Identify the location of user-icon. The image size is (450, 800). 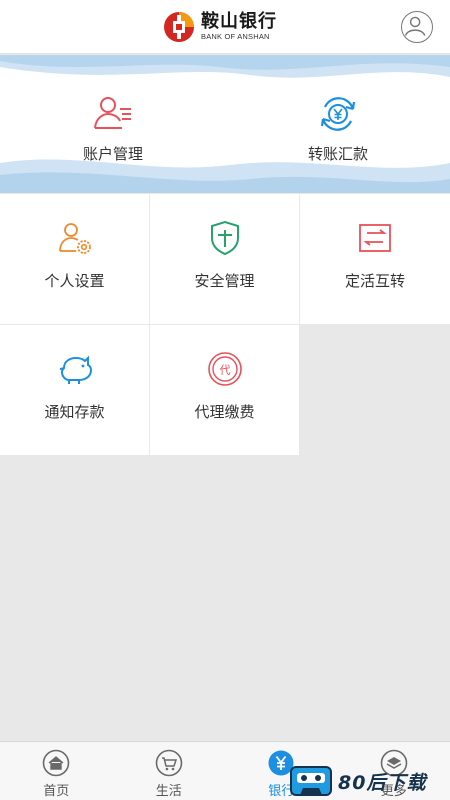
(415, 26).